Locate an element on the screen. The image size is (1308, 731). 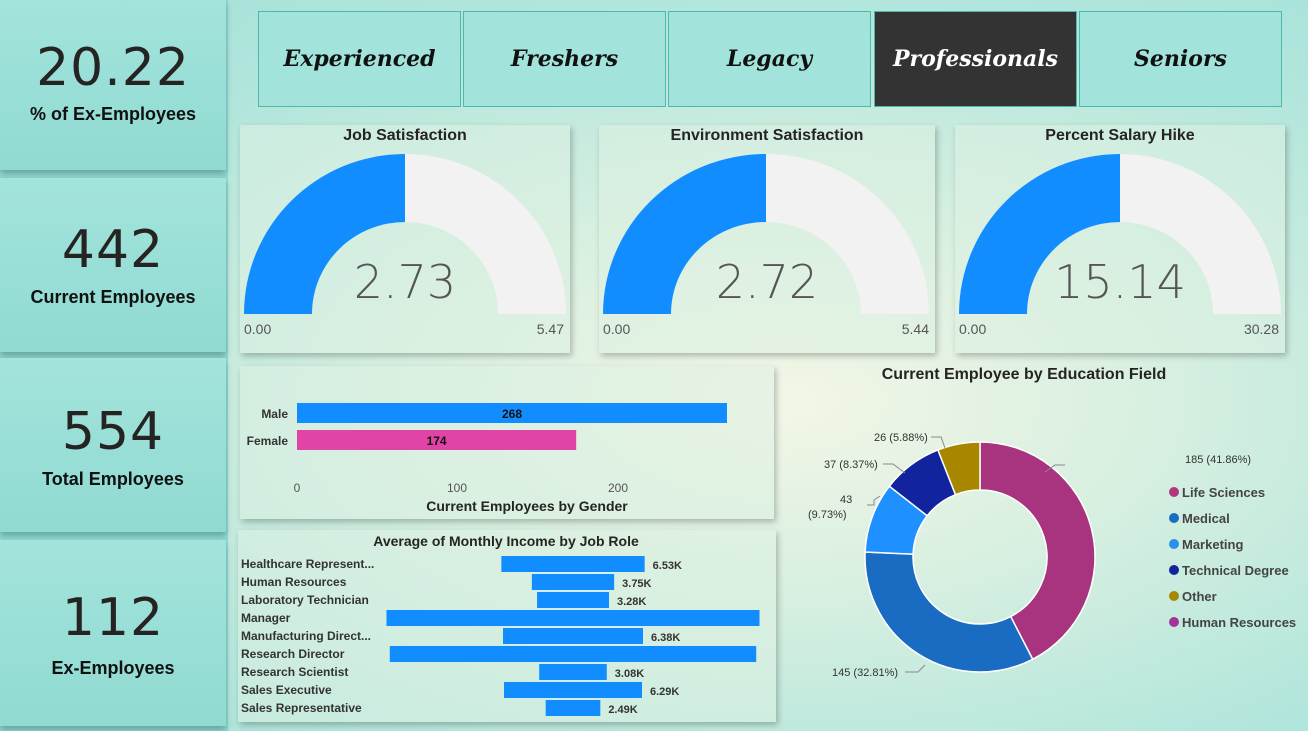
gender-value-female: 174 is located at coordinates (437, 441).